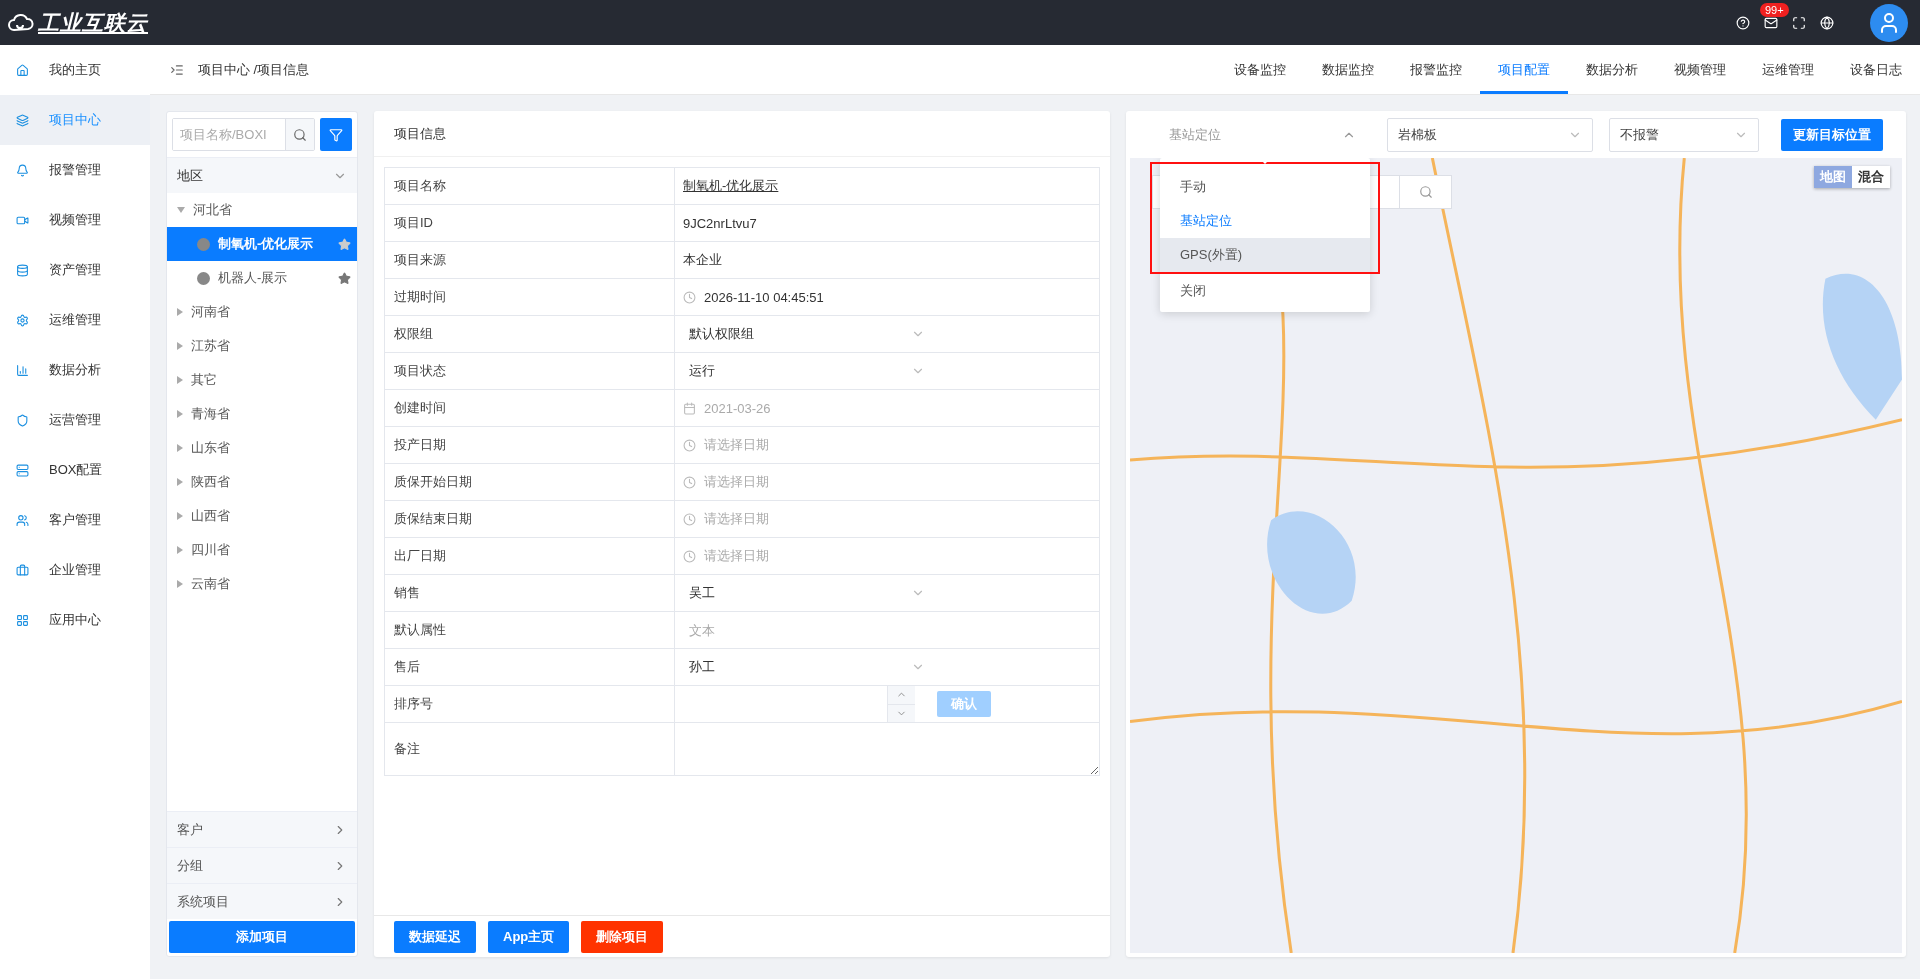 This screenshot has height=979, width=1920. I want to click on breadcrumb: 项目中心 /项目信息, so click(254, 69).